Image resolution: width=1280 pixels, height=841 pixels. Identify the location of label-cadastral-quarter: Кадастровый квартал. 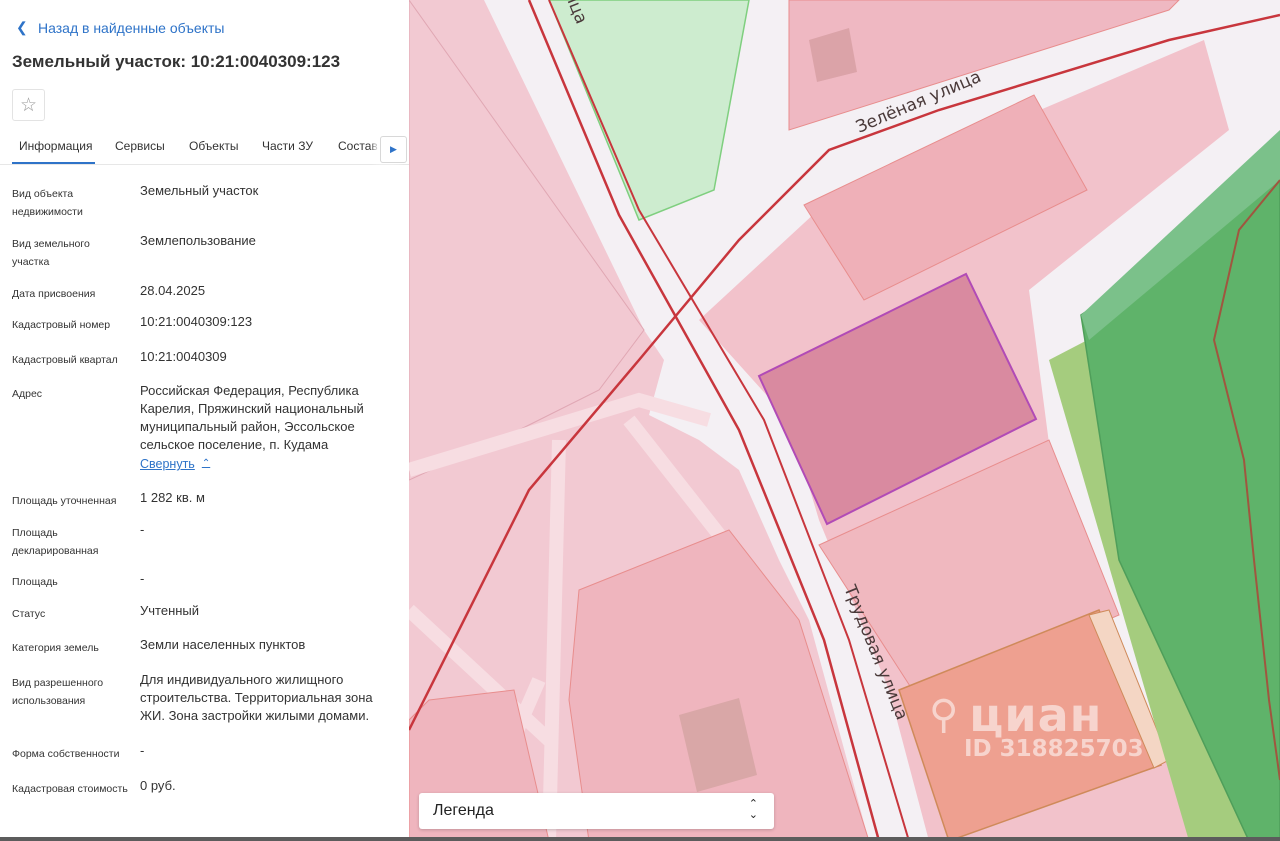
(65, 360).